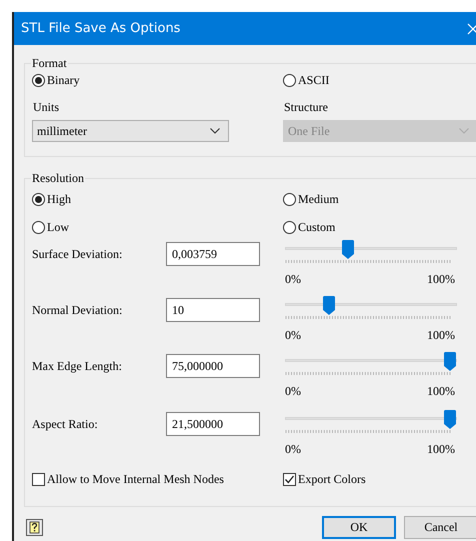 The image size is (476, 541). Describe the element at coordinates (314, 80) in the screenshot. I see `radio-label: ASCII` at that location.